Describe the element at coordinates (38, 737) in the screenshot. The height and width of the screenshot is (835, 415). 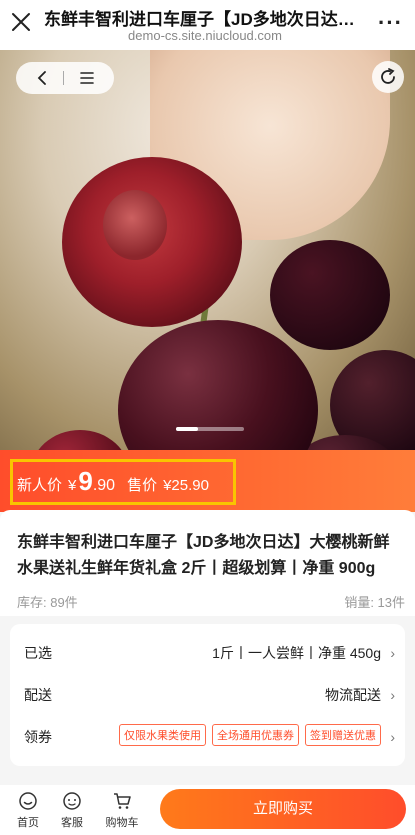
I see `coupon-label: 领券` at that location.